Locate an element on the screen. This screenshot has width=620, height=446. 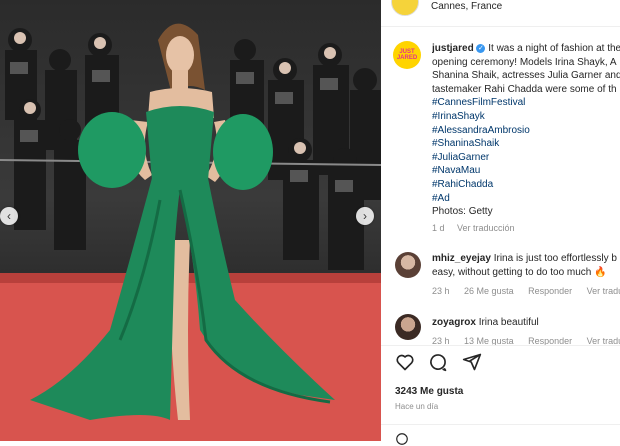
hashtag-link: #IrinaShayk is located at coordinates (526, 117).